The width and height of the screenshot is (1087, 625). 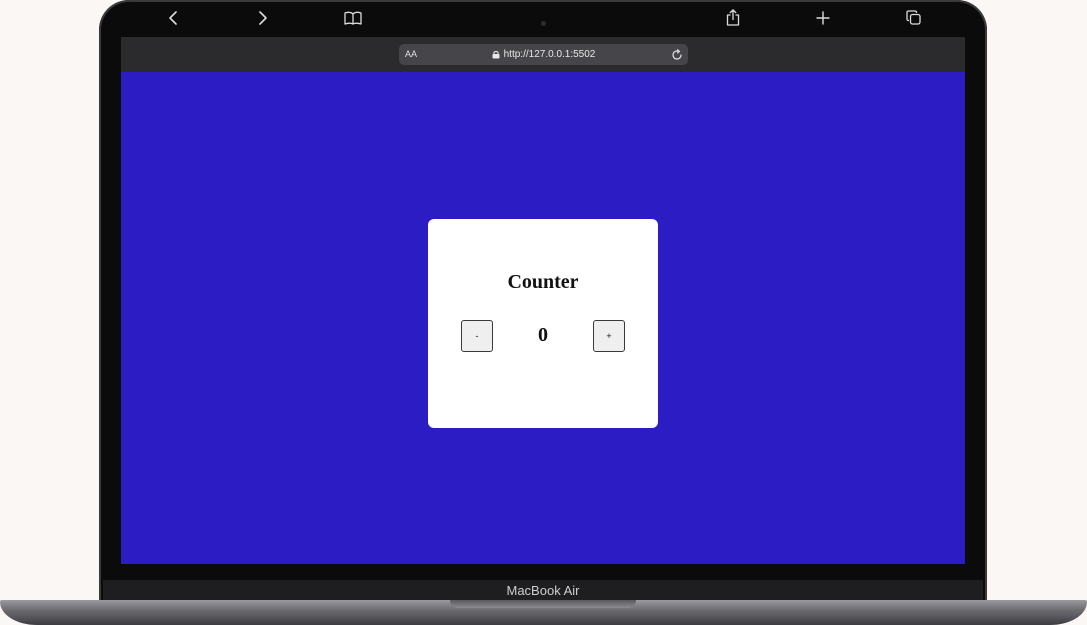 I want to click on share-icon, so click(x=733, y=17).